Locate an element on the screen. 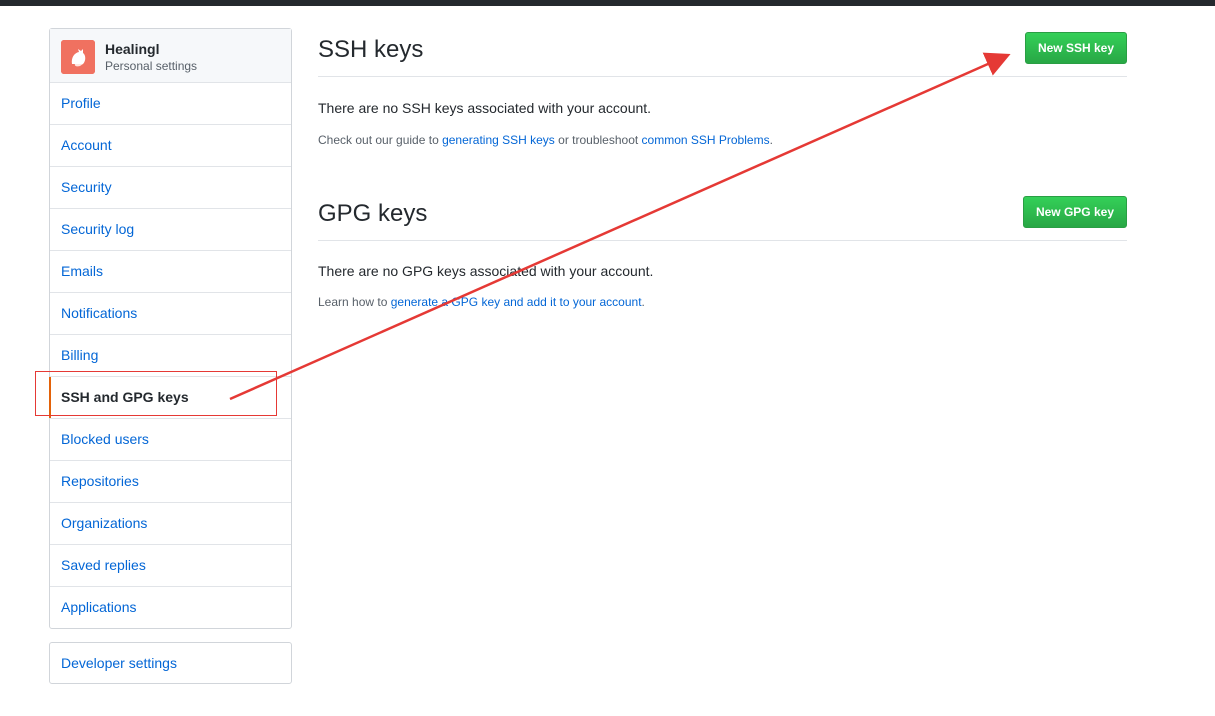 The width and height of the screenshot is (1215, 716). new-ssh-key-button: New SSH key is located at coordinates (1075, 48).